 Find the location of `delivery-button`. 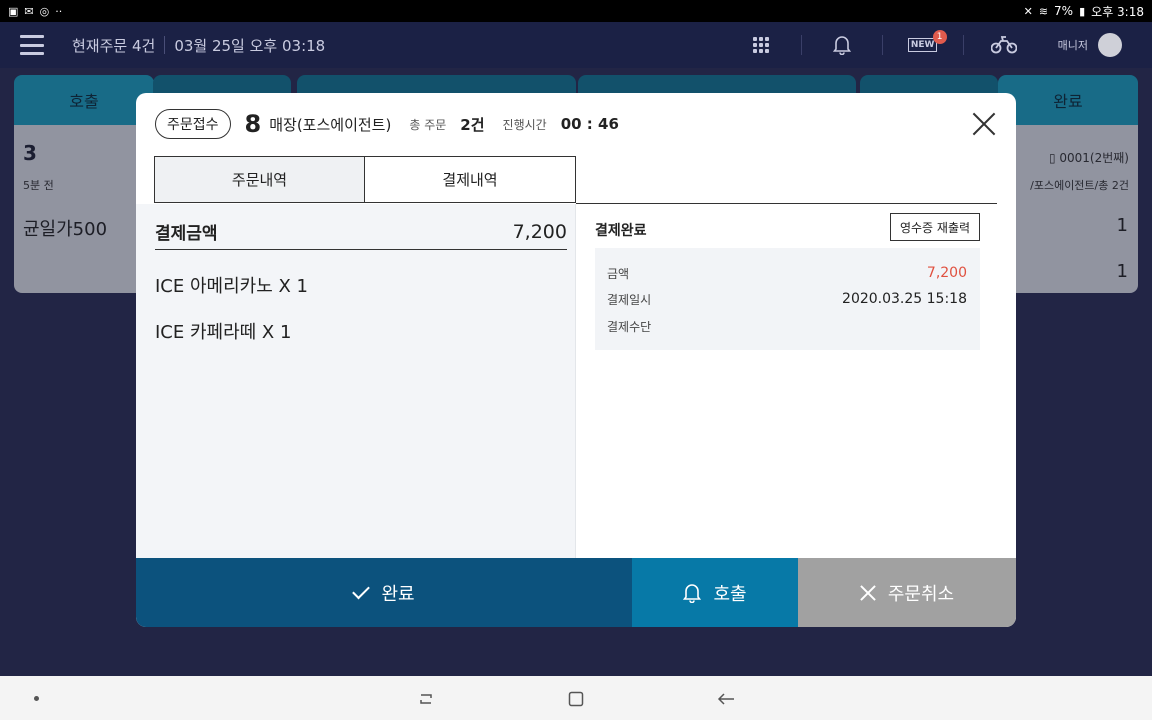

delivery-button is located at coordinates (1004, 45).